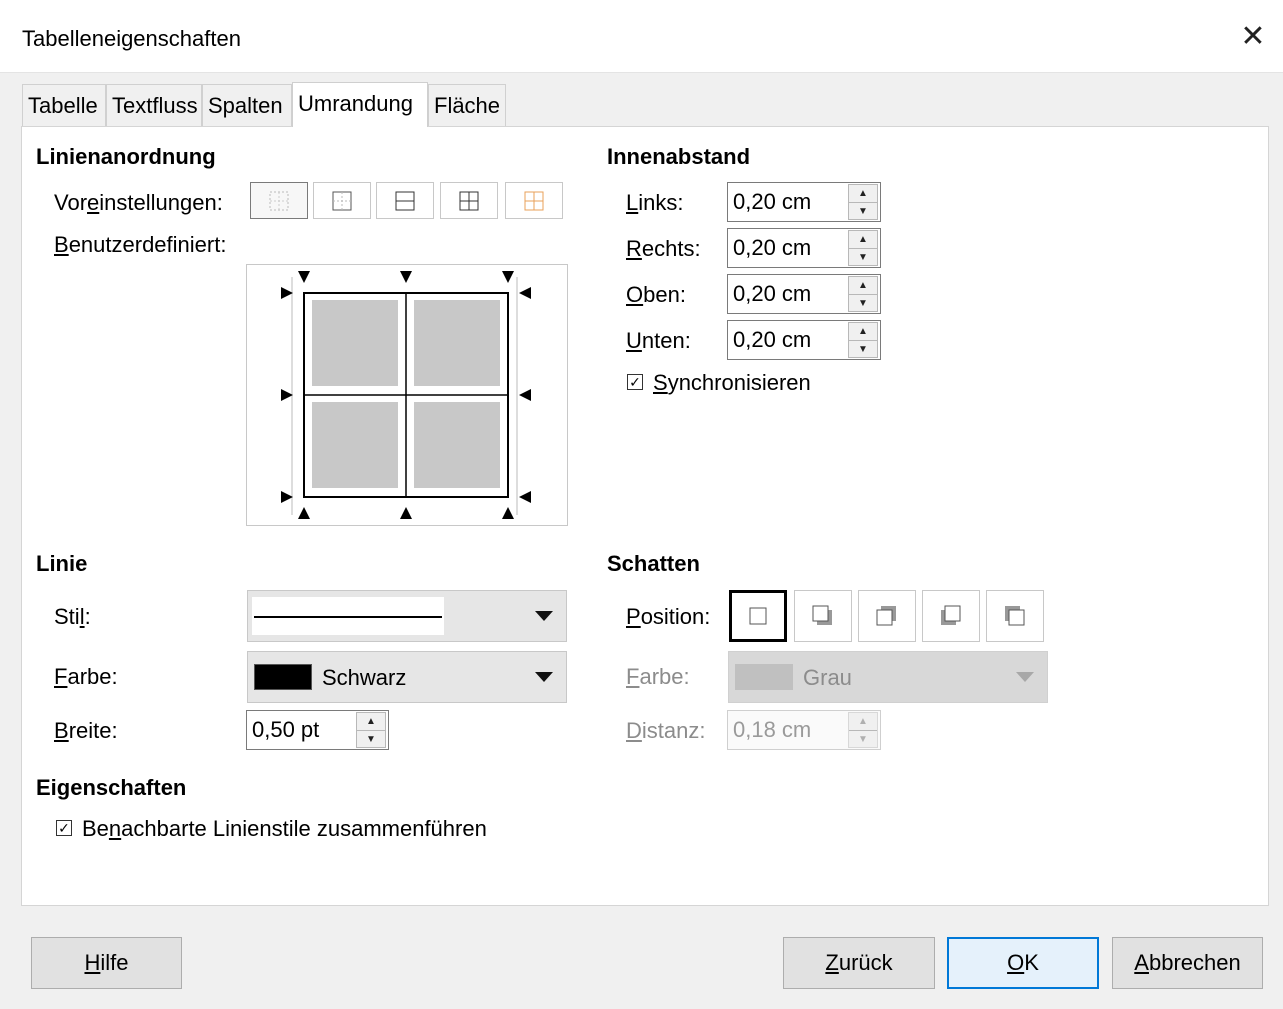  What do you see at coordinates (679, 156) in the screenshot?
I see `padding-heading: Innenabstand` at bounding box center [679, 156].